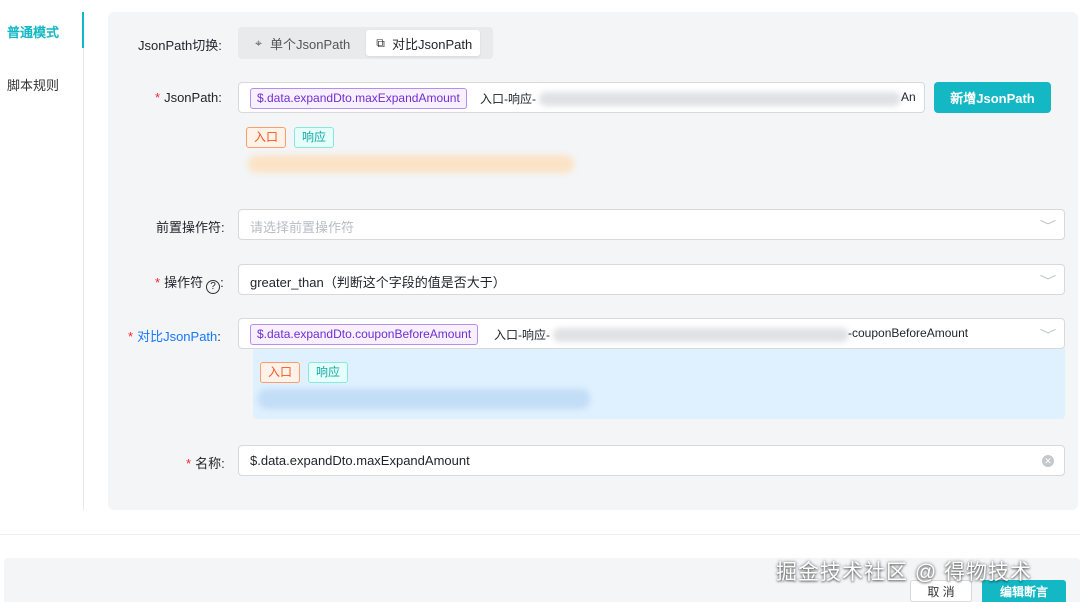 This screenshot has height=602, width=1080. What do you see at coordinates (280, 372) in the screenshot?
I see `compare-entry-tag: 入口` at bounding box center [280, 372].